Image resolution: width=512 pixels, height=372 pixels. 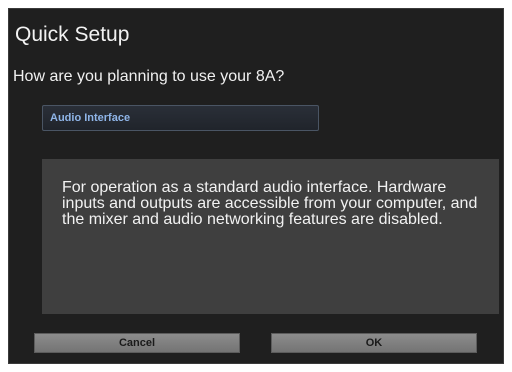 I want to click on usage-mode-selected-value: Audio Interface, so click(x=90, y=118).